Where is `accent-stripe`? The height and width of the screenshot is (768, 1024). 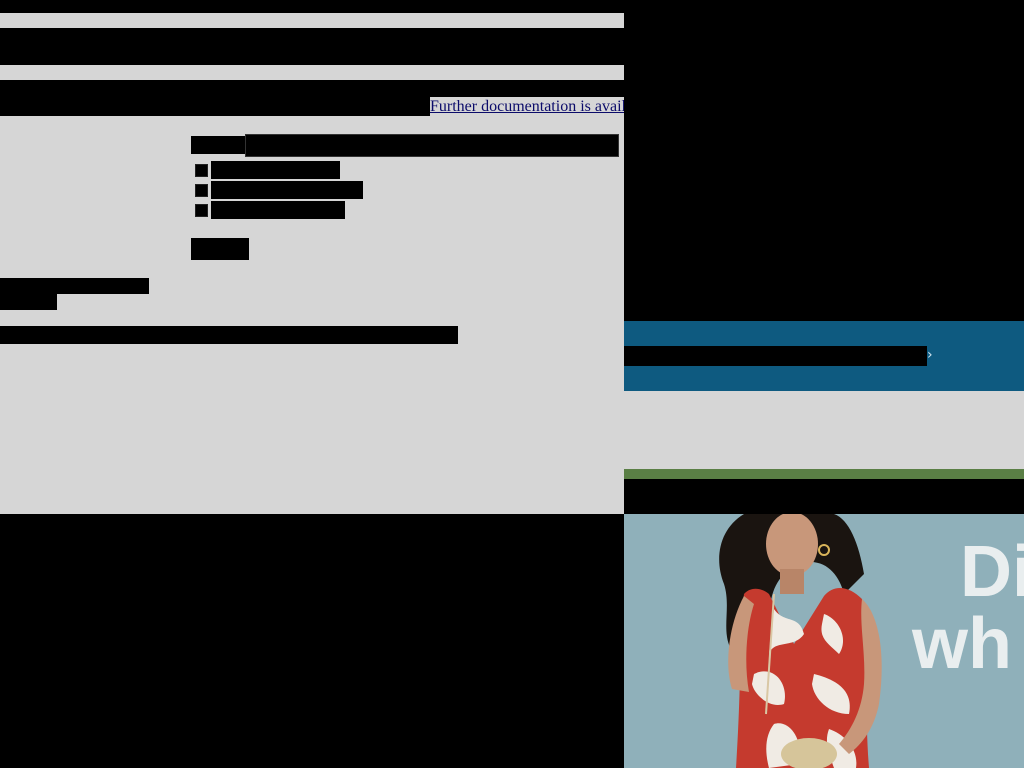
accent-stripe is located at coordinates (824, 474).